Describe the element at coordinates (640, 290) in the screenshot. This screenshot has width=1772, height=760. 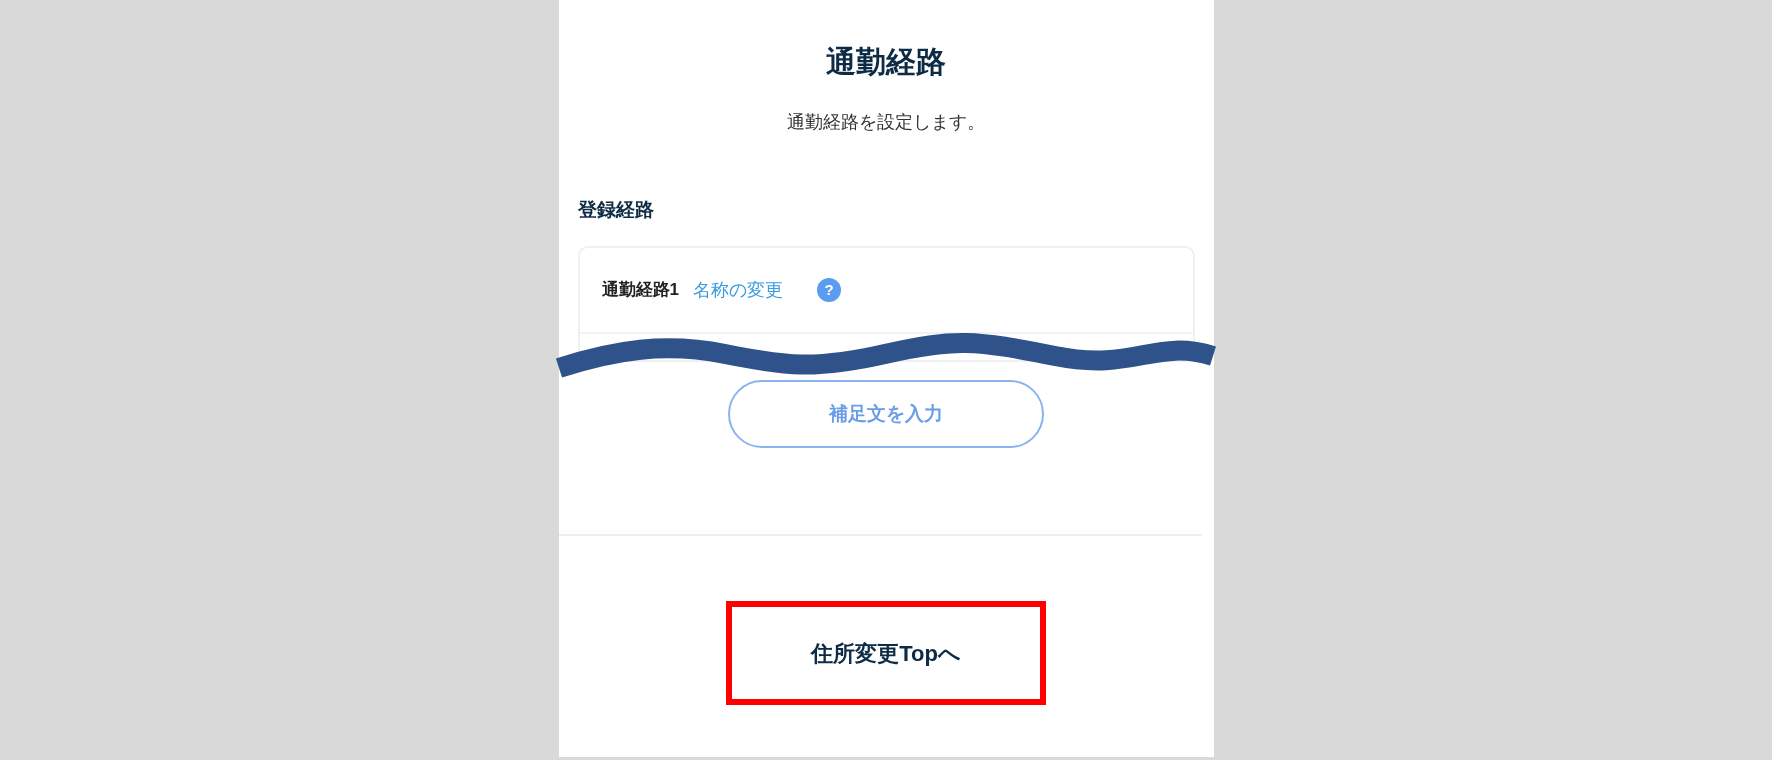
I see `route-name: 通勤経路1` at that location.